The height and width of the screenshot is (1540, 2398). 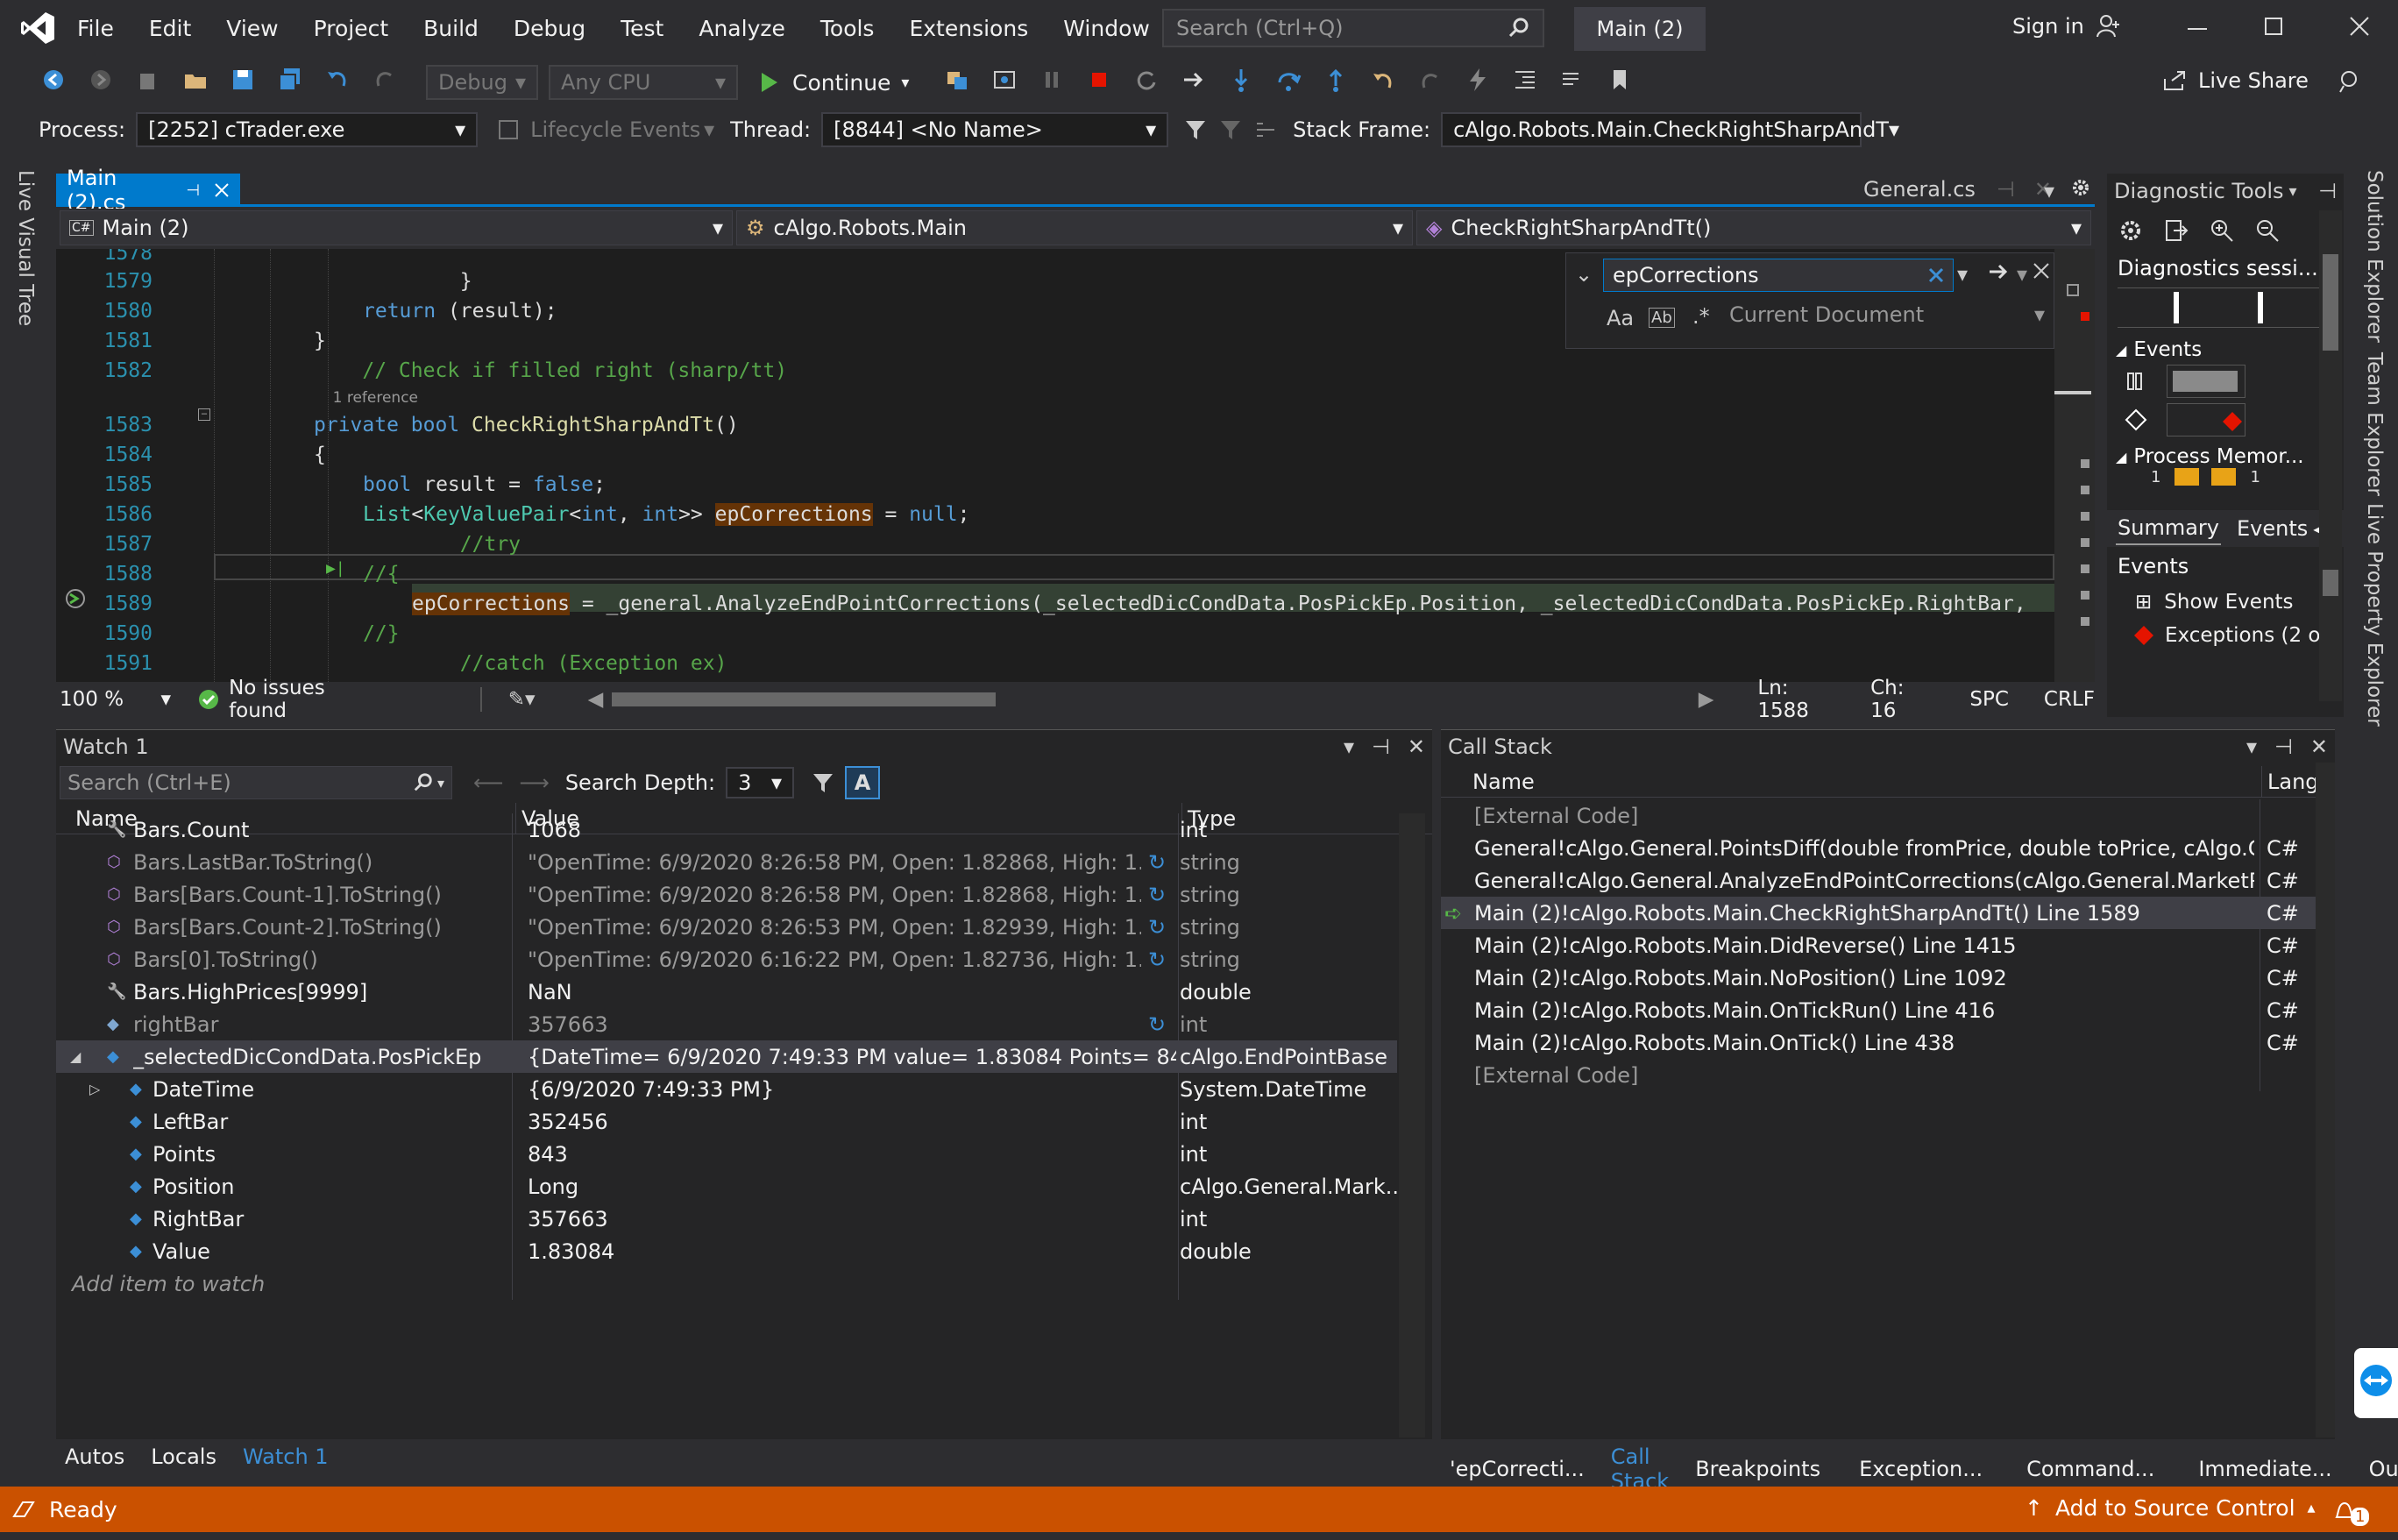 I want to click on undo-icon, so click(x=340, y=82).